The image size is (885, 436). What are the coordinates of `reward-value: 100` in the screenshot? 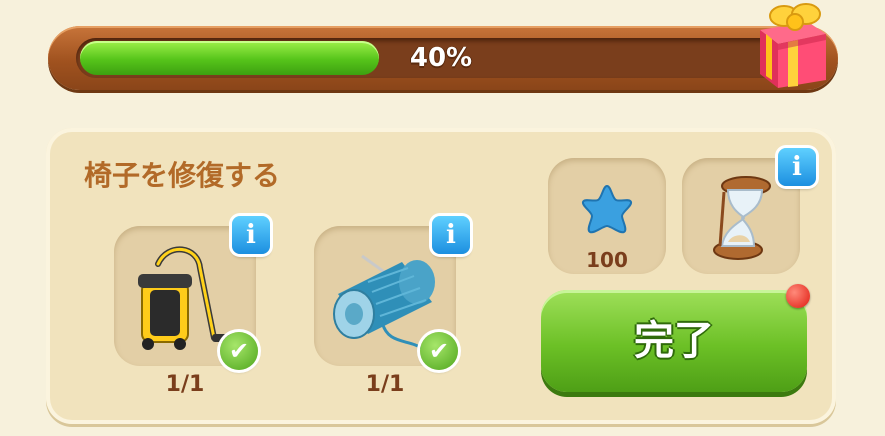 It's located at (607, 260).